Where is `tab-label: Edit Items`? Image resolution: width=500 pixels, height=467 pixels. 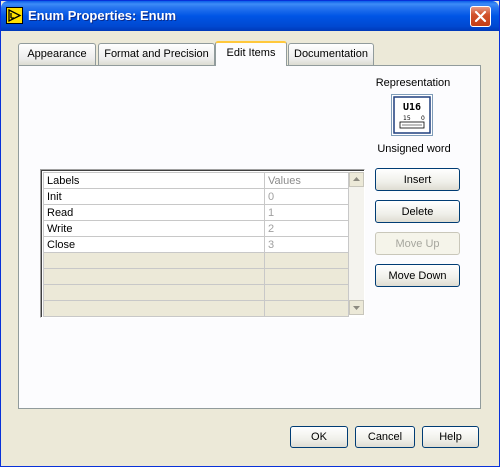
tab-label: Edit Items is located at coordinates (251, 53).